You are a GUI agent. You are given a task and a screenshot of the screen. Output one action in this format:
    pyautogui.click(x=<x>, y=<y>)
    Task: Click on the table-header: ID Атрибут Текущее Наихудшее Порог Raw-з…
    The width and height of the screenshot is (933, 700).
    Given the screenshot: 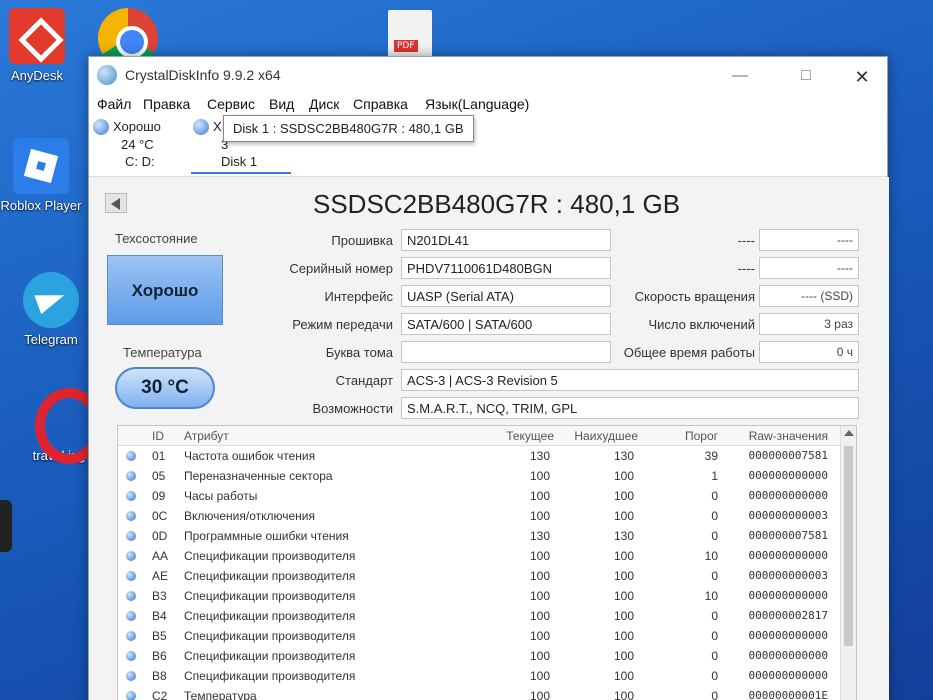 What is the action you would take?
    pyautogui.click(x=487, y=436)
    